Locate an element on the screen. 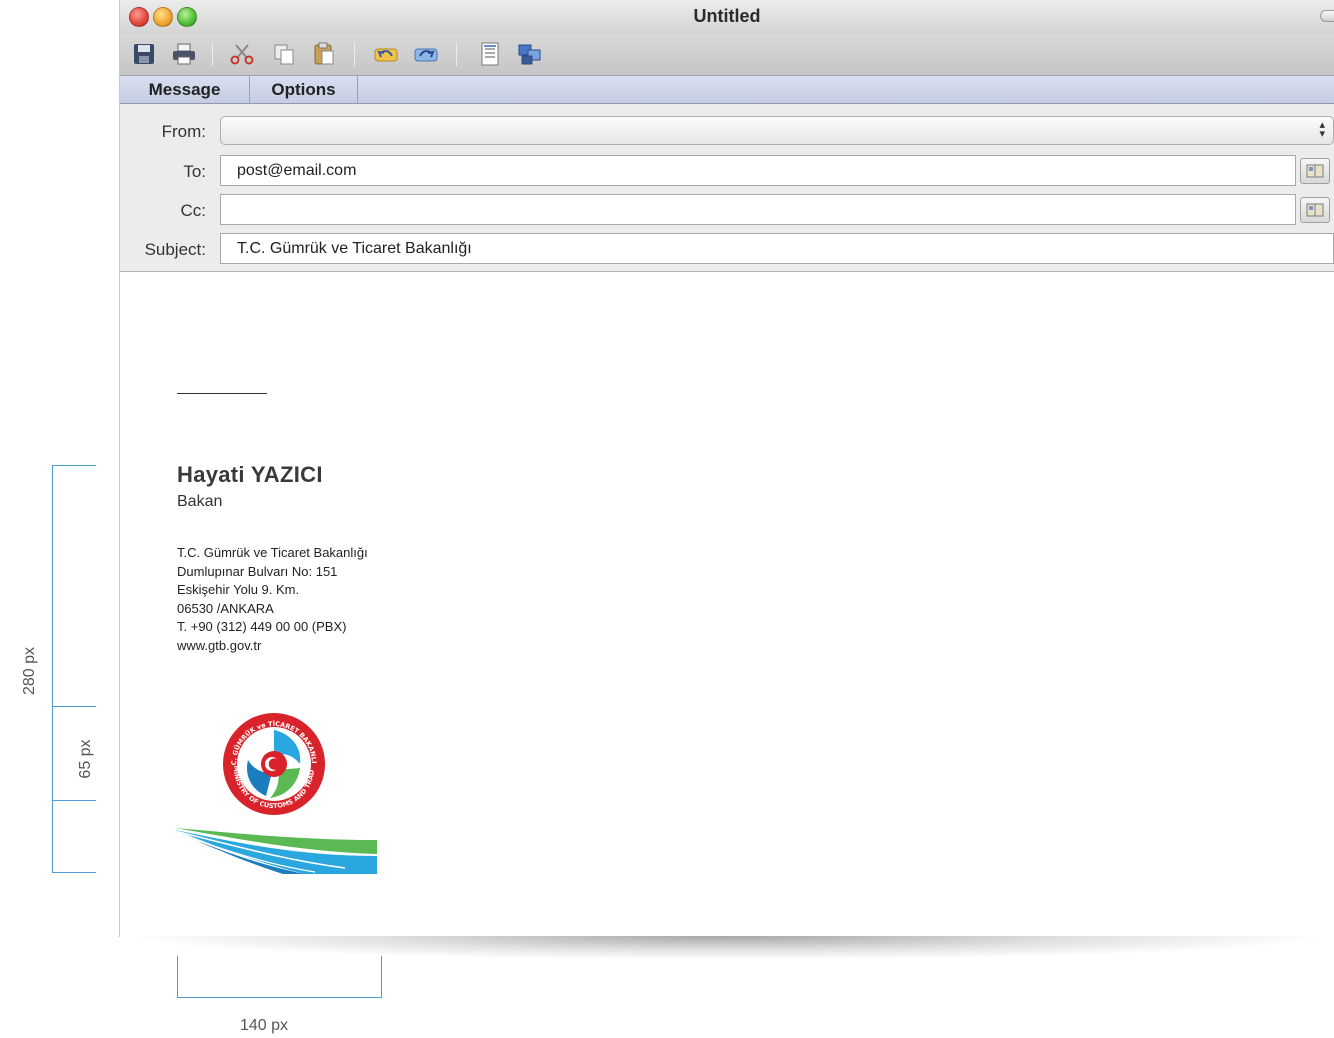 The width and height of the screenshot is (1334, 1038). title-bar: Untitled is located at coordinates (727, 17).